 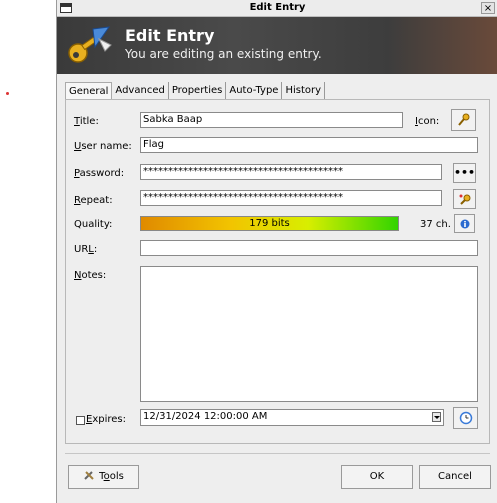 I want to click on ok-button: OK, so click(x=377, y=477).